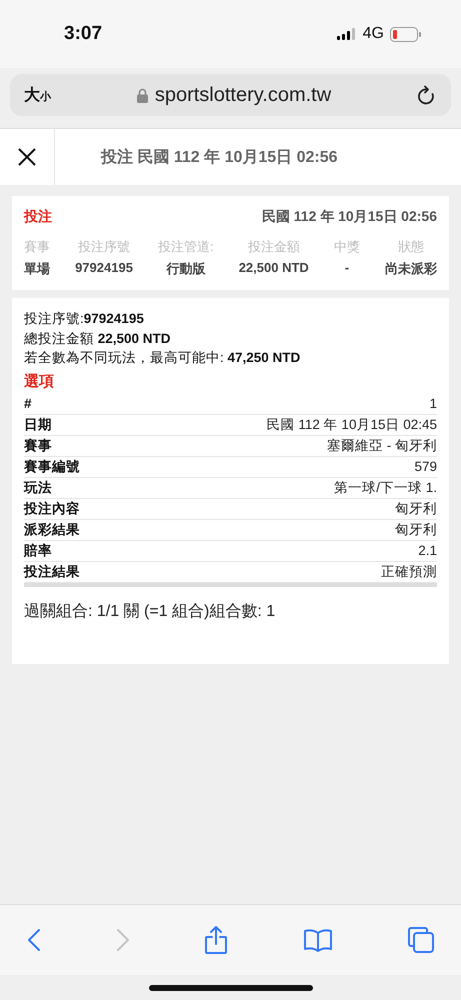 The width and height of the screenshot is (461, 1000). What do you see at coordinates (411, 247) in the screenshot?
I see `column-heading: 狀態` at bounding box center [411, 247].